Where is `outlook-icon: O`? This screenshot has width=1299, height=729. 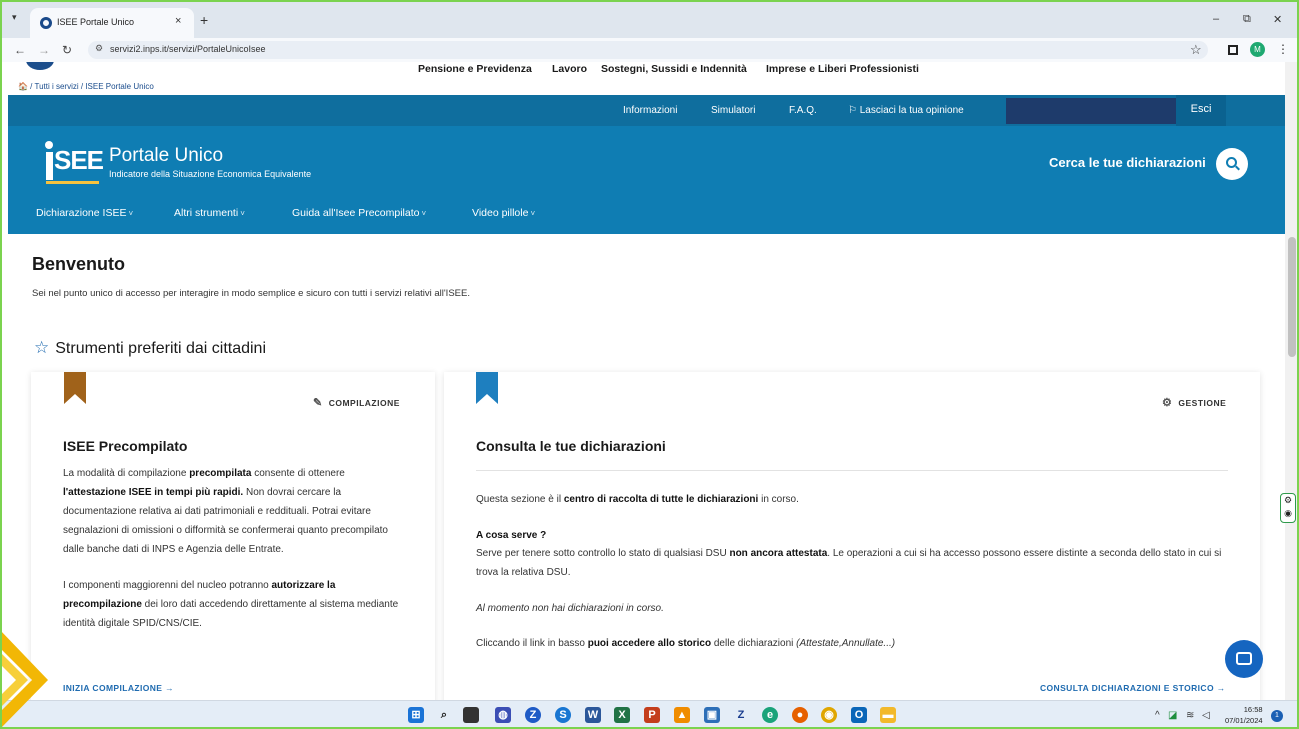 outlook-icon: O is located at coordinates (859, 715).